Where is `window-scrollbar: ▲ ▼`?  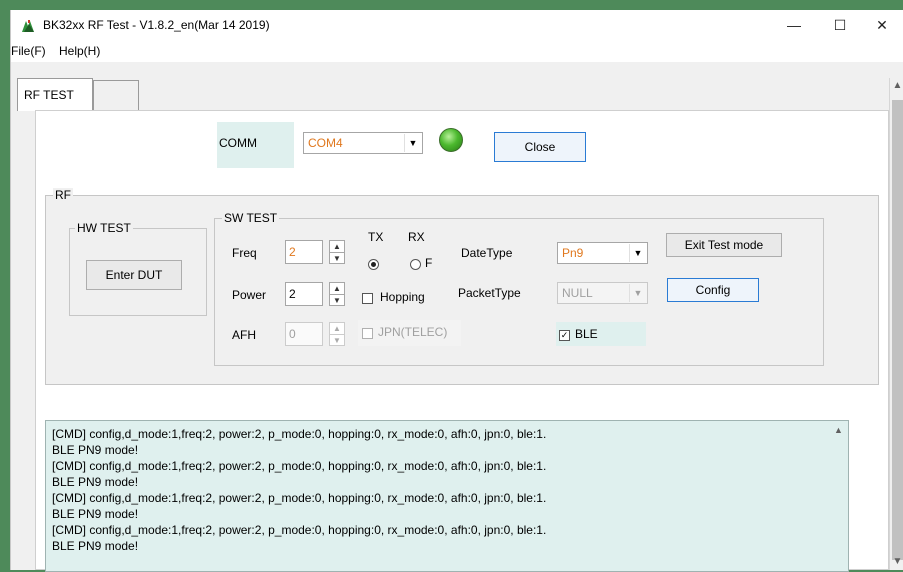
window-scrollbar: ▲ ▼ is located at coordinates (896, 324).